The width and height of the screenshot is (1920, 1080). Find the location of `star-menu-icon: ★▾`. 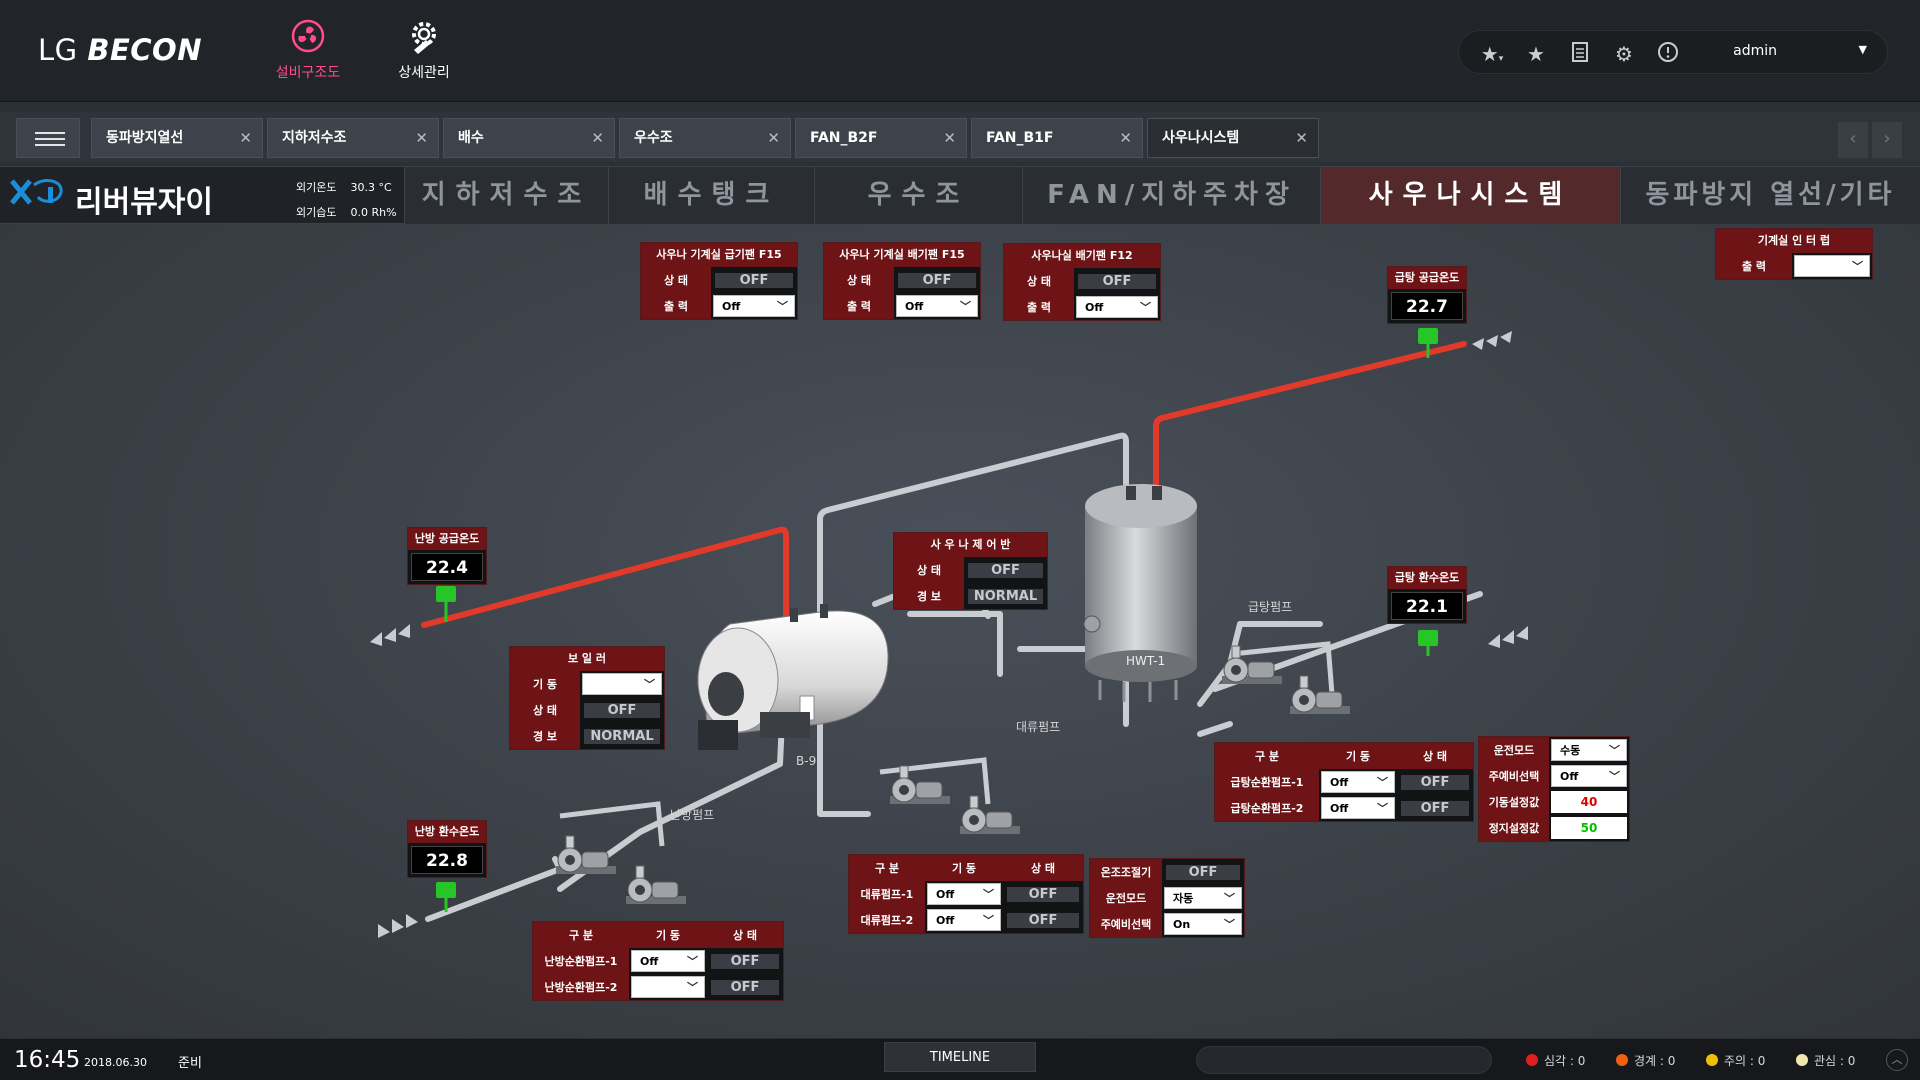

star-menu-icon: ★▾ is located at coordinates (1492, 54).